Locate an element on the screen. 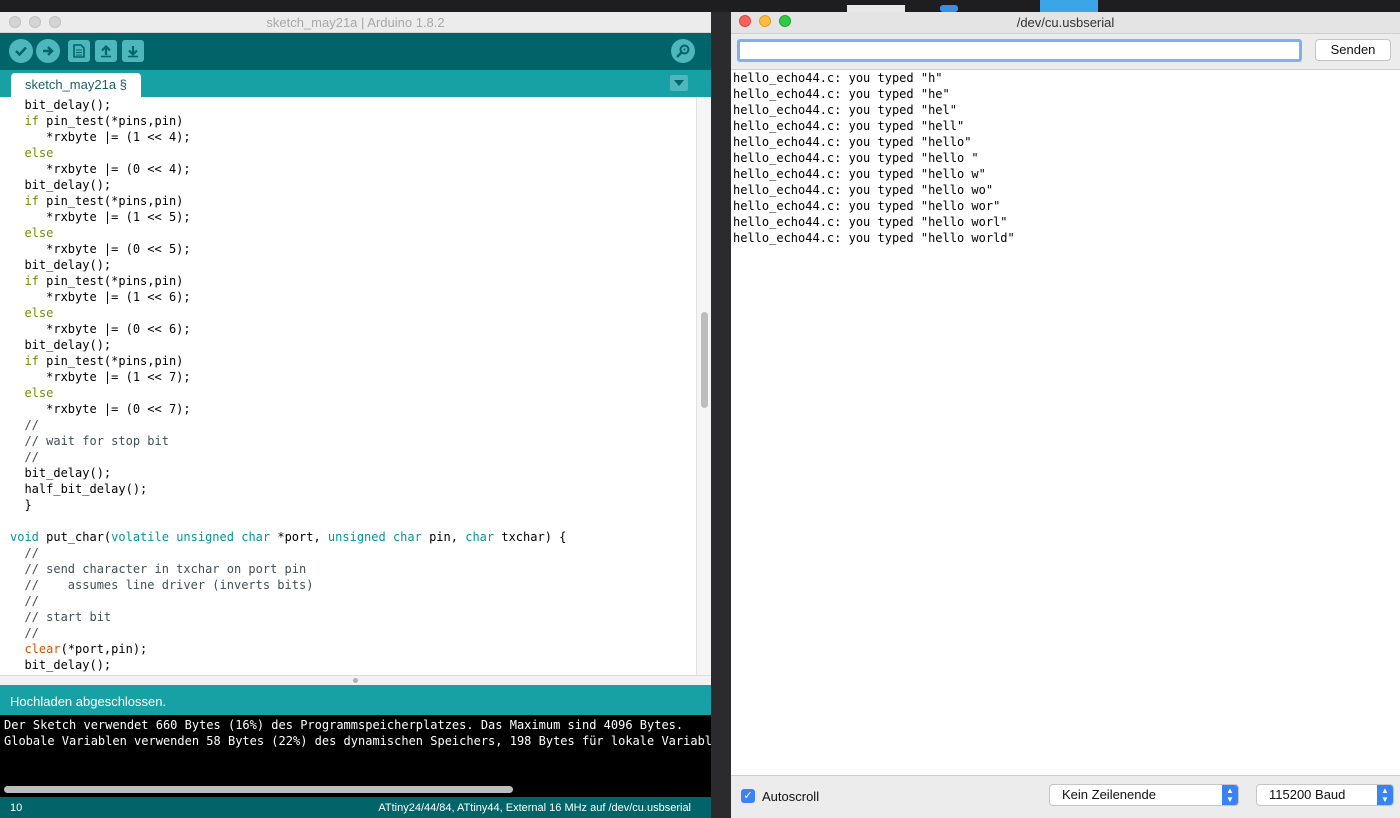 The width and height of the screenshot is (1400, 818). baud-rate-select: 115200 Baud ▲ ▼ is located at coordinates (1325, 795).